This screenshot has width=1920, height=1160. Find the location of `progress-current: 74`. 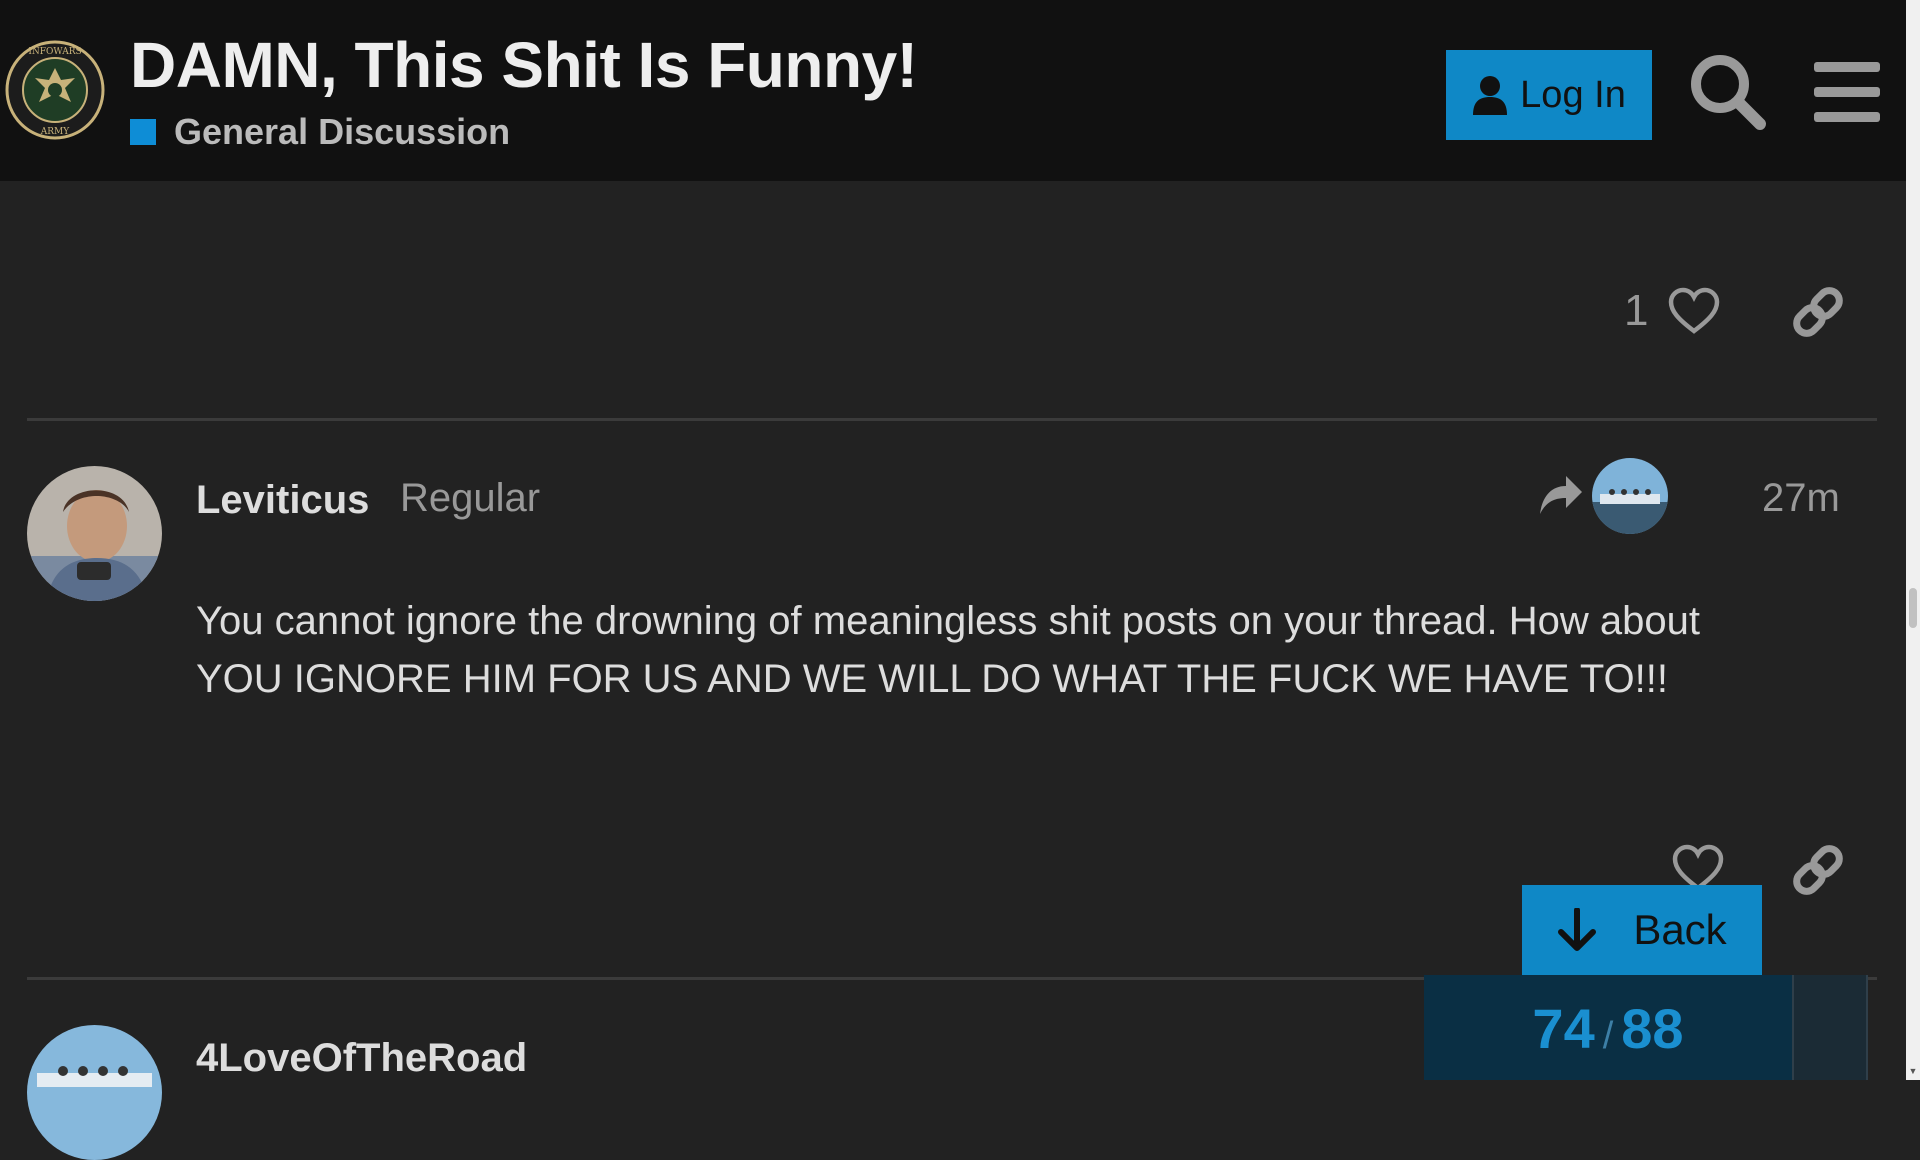

progress-current: 74 is located at coordinates (1563, 1028).